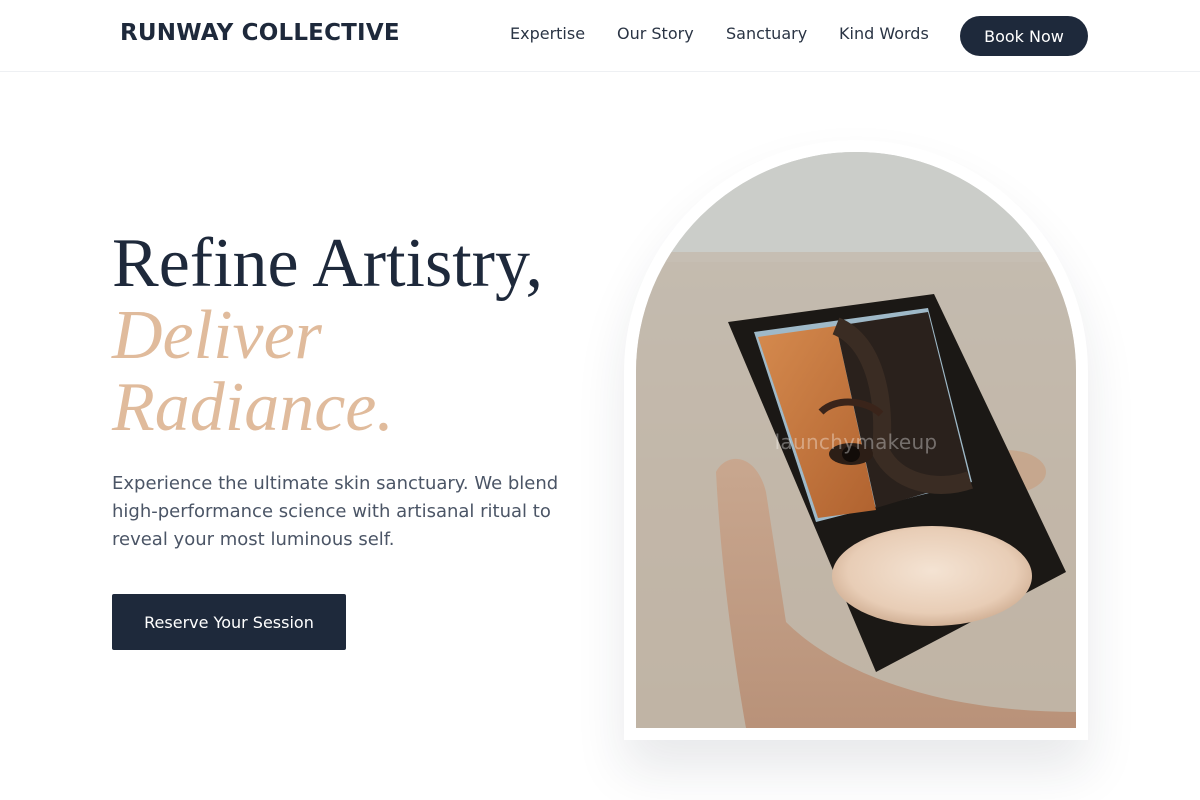 The image size is (1200, 800). Describe the element at coordinates (547, 33) in the screenshot. I see `nav-link-expertise: Expertise` at that location.